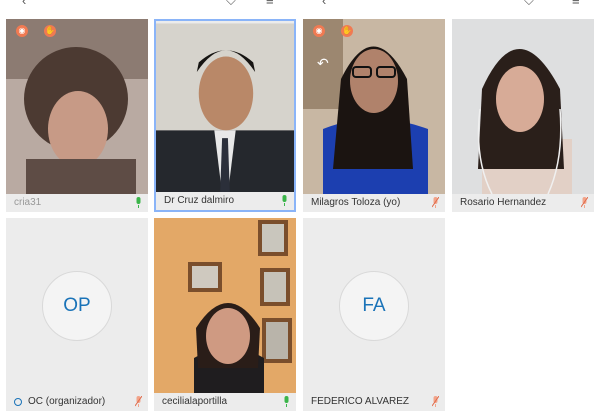  What do you see at coordinates (195, 401) in the screenshot?
I see `participant-name: cecilialaportilla` at bounding box center [195, 401].